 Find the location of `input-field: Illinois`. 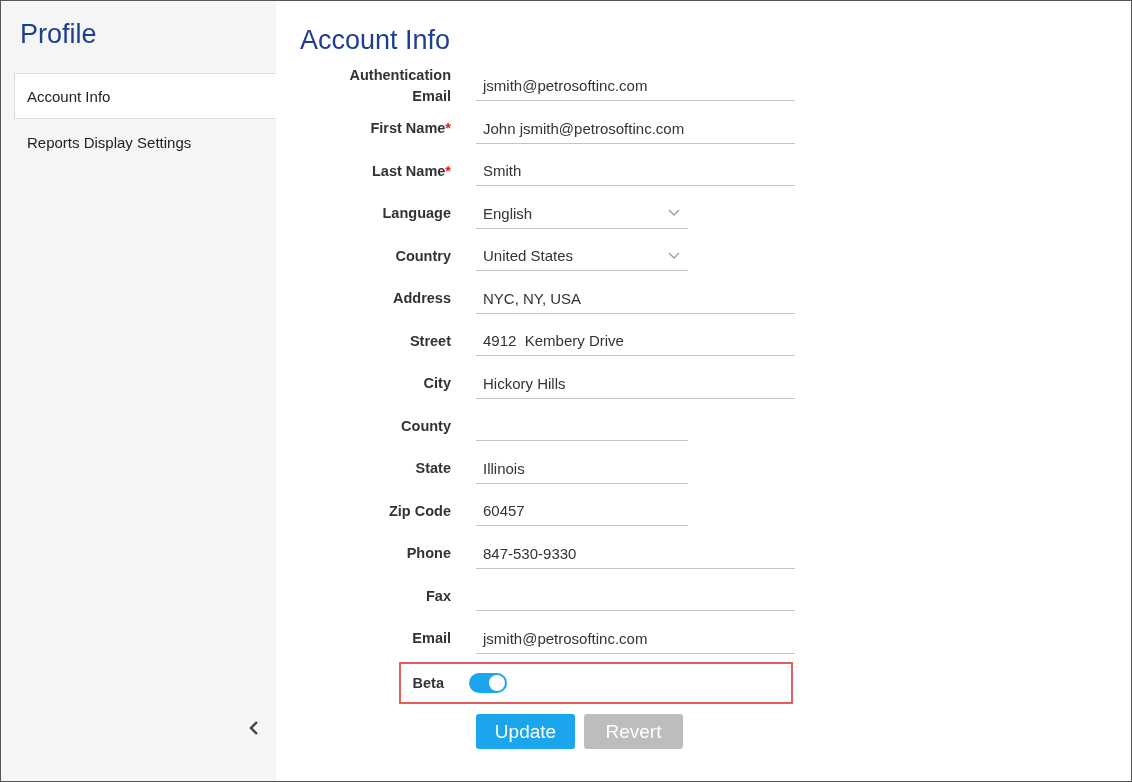

input-field: Illinois is located at coordinates (582, 468).